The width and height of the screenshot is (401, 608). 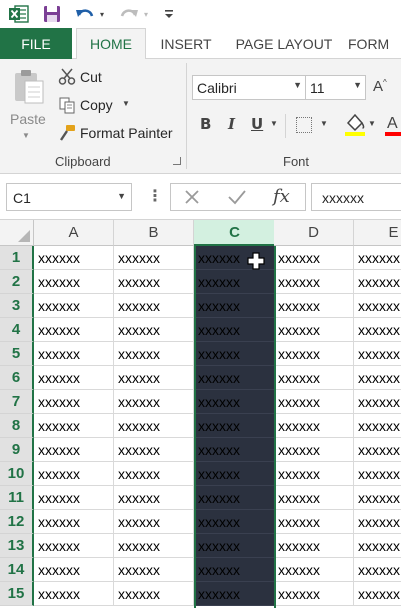 I want to click on clipboard-launcher-icon, so click(x=177, y=161).